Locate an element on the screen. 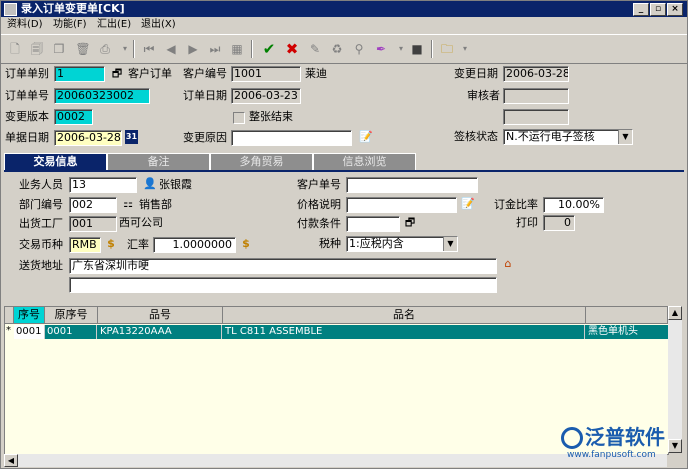 This screenshot has height=469, width=688. customer-no-field: 1001 is located at coordinates (266, 74).